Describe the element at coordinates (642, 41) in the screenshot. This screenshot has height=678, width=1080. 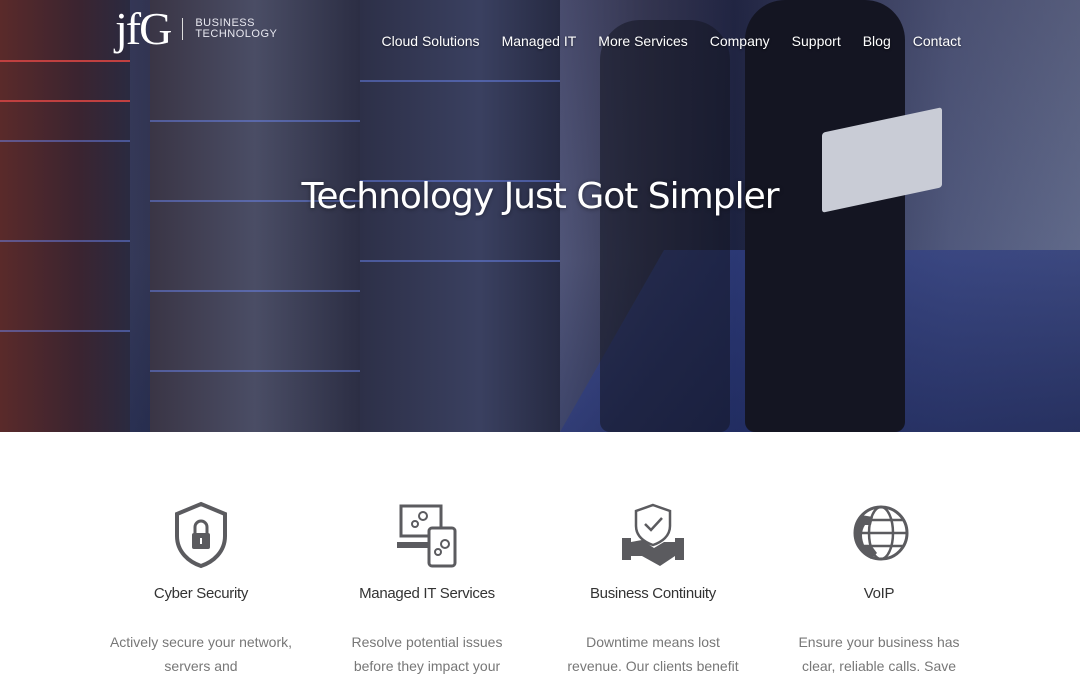
I see `nav-more-services: More Services` at that location.